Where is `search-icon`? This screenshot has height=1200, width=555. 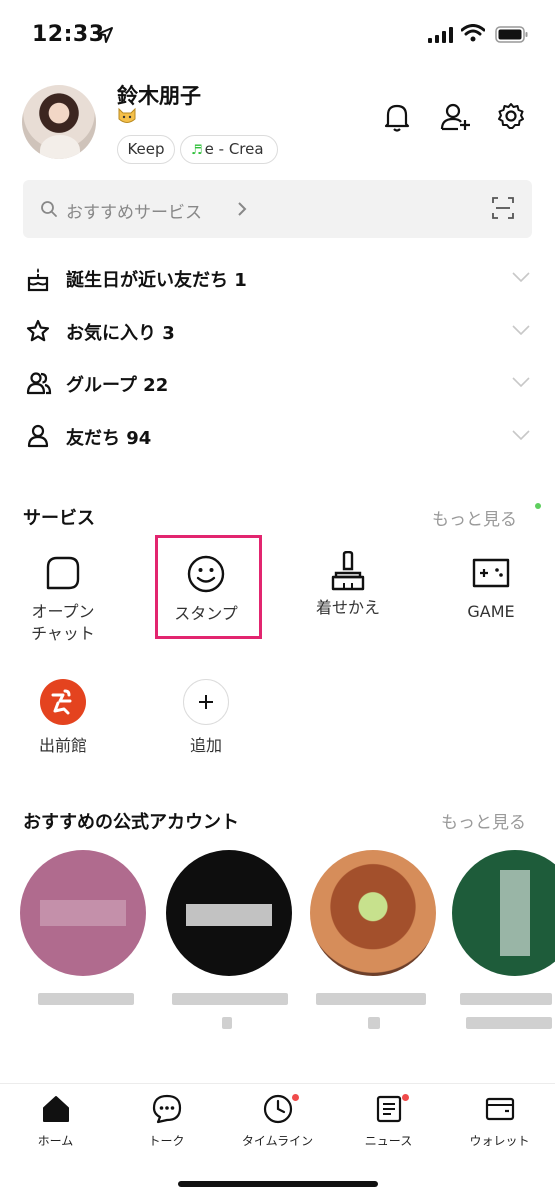 search-icon is located at coordinates (49, 209).